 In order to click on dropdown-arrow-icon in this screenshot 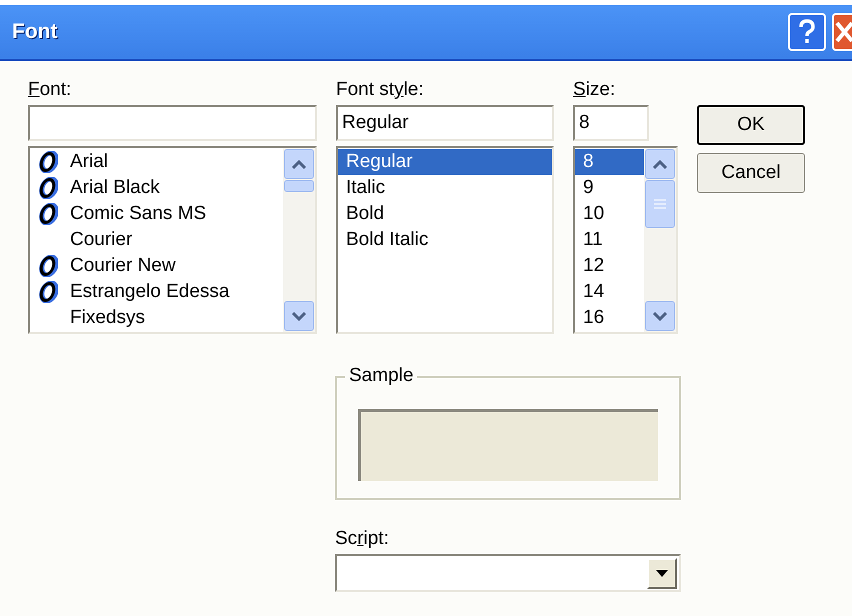, I will do `click(662, 573)`.